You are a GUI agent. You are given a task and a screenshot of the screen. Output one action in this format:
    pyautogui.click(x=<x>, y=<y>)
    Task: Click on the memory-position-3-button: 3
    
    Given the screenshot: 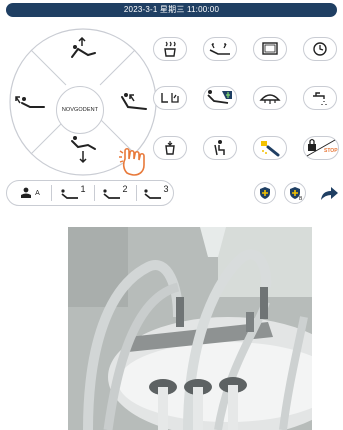 What is the action you would take?
    pyautogui.click(x=156, y=193)
    